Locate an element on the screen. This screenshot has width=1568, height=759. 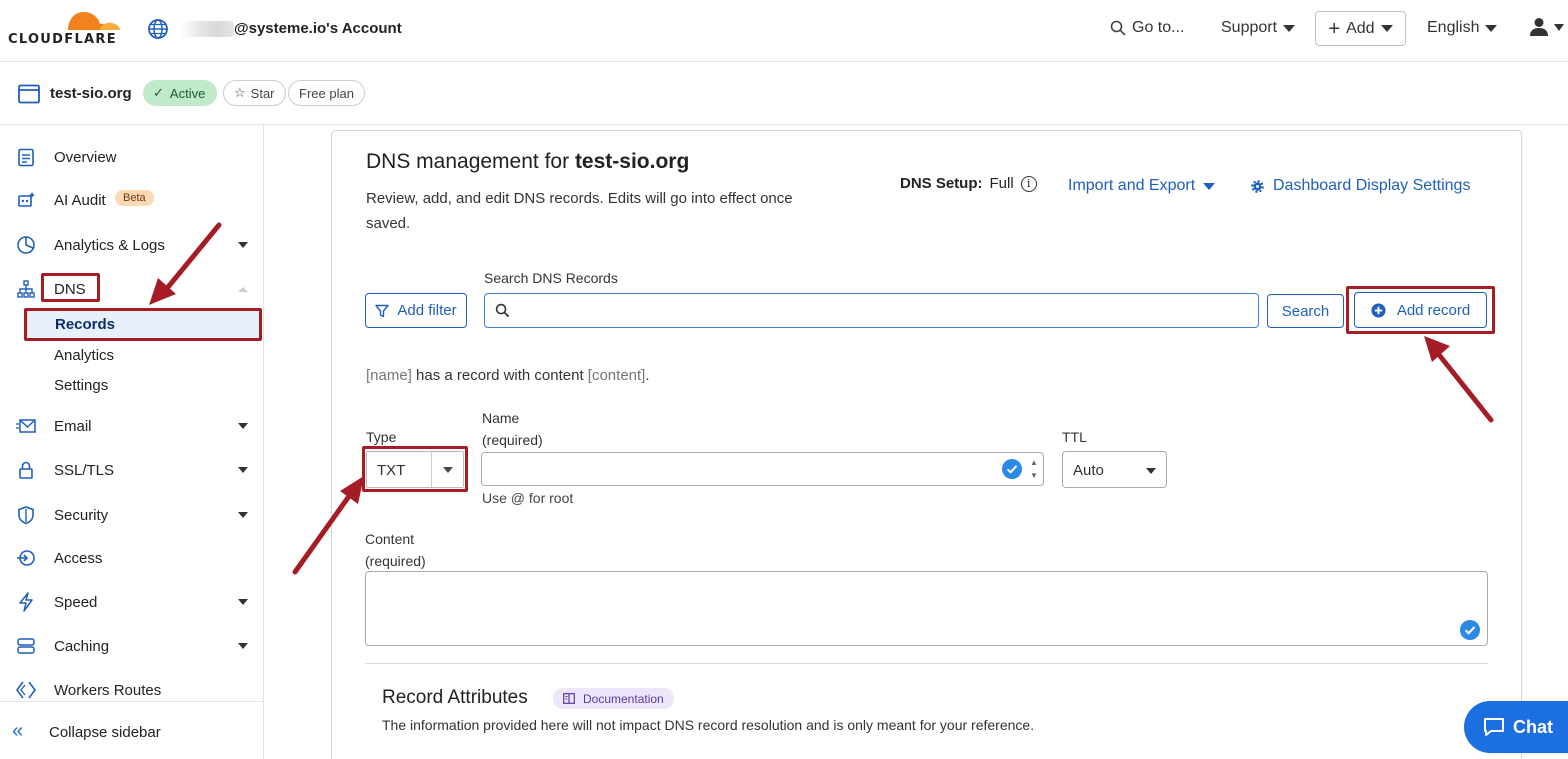
chat-bubble-icon is located at coordinates (1494, 727).